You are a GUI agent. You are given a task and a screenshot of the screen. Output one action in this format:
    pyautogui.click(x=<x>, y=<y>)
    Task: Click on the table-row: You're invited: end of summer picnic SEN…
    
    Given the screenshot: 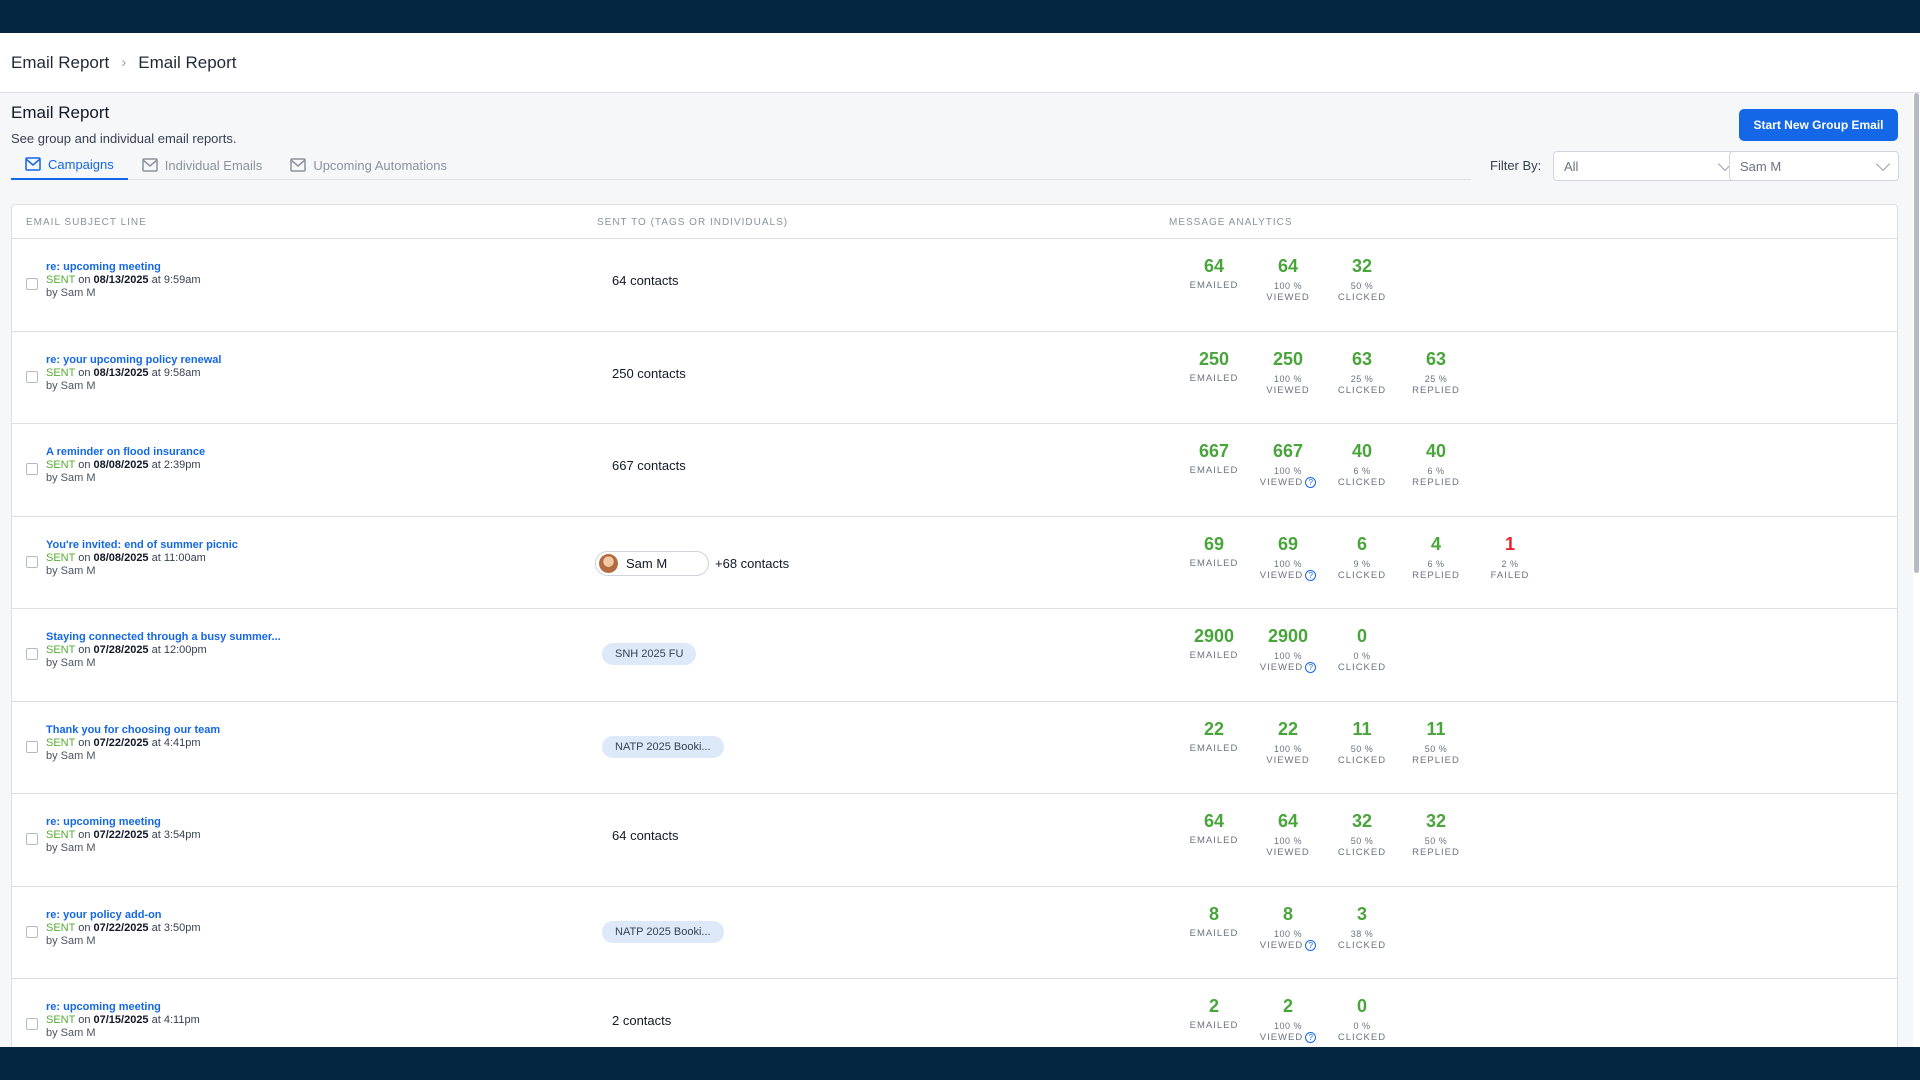 What is the action you would take?
    pyautogui.click(x=954, y=563)
    